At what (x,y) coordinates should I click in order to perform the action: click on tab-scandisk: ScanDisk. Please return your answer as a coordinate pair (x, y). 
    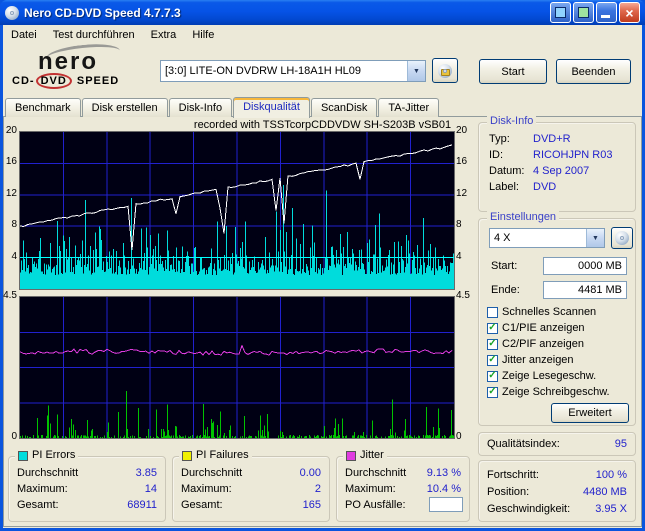
    Looking at the image, I should click on (344, 107).